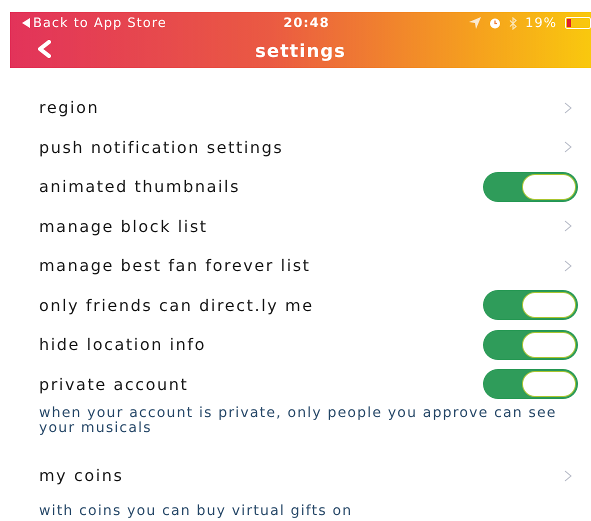  Describe the element at coordinates (495, 23) in the screenshot. I see `alarm-clock-icon` at that location.